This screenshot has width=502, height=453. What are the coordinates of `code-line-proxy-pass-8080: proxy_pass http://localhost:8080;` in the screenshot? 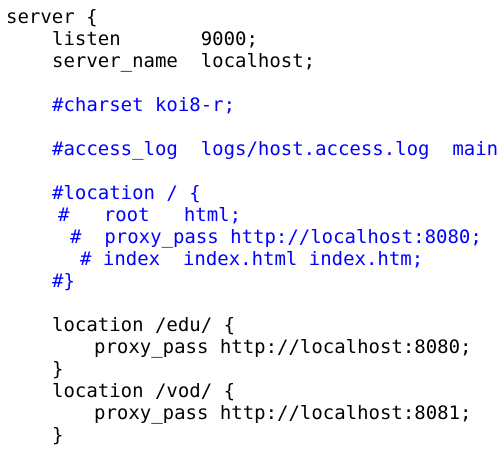 It's located at (283, 347).